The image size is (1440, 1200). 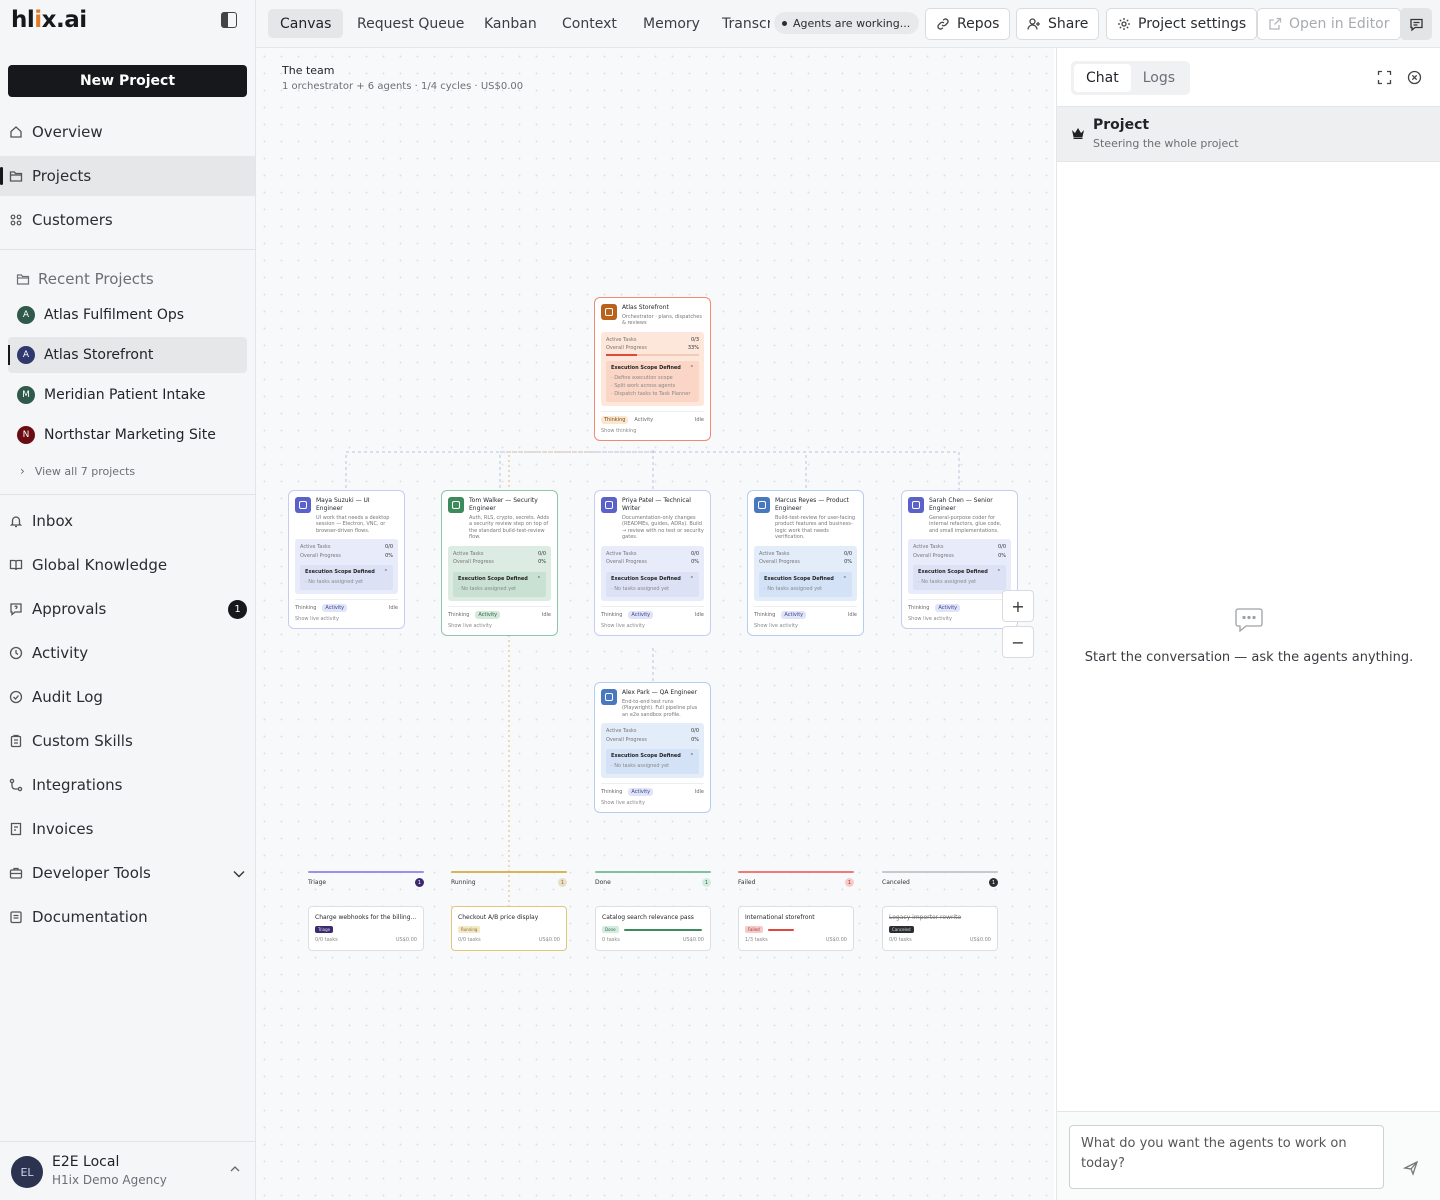 What do you see at coordinates (510, 23) in the screenshot?
I see `tab-kanban: Kanban` at bounding box center [510, 23].